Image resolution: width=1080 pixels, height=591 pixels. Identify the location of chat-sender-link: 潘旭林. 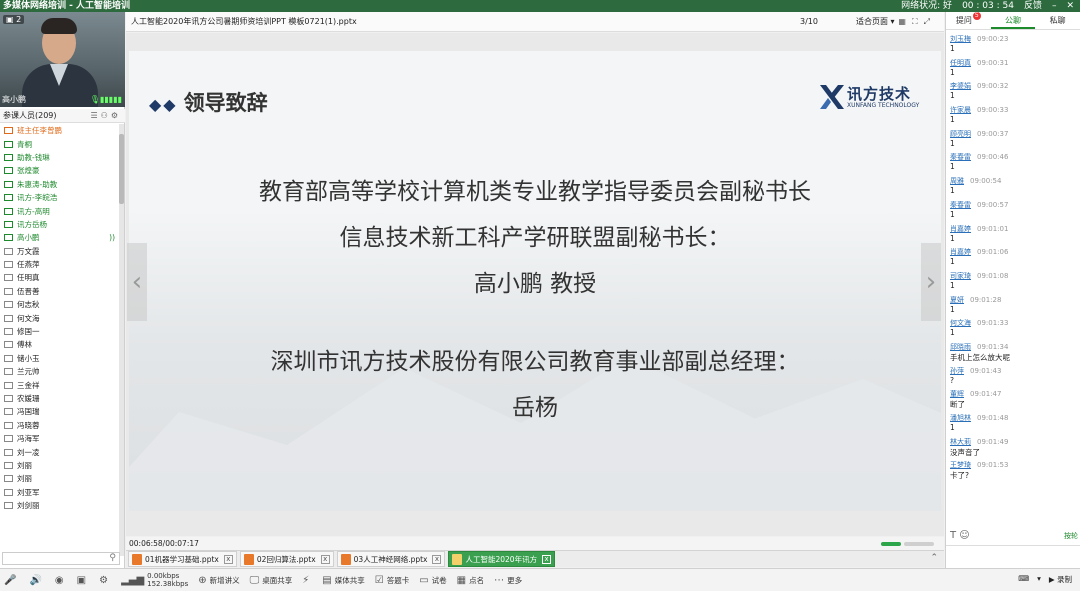
(960, 418).